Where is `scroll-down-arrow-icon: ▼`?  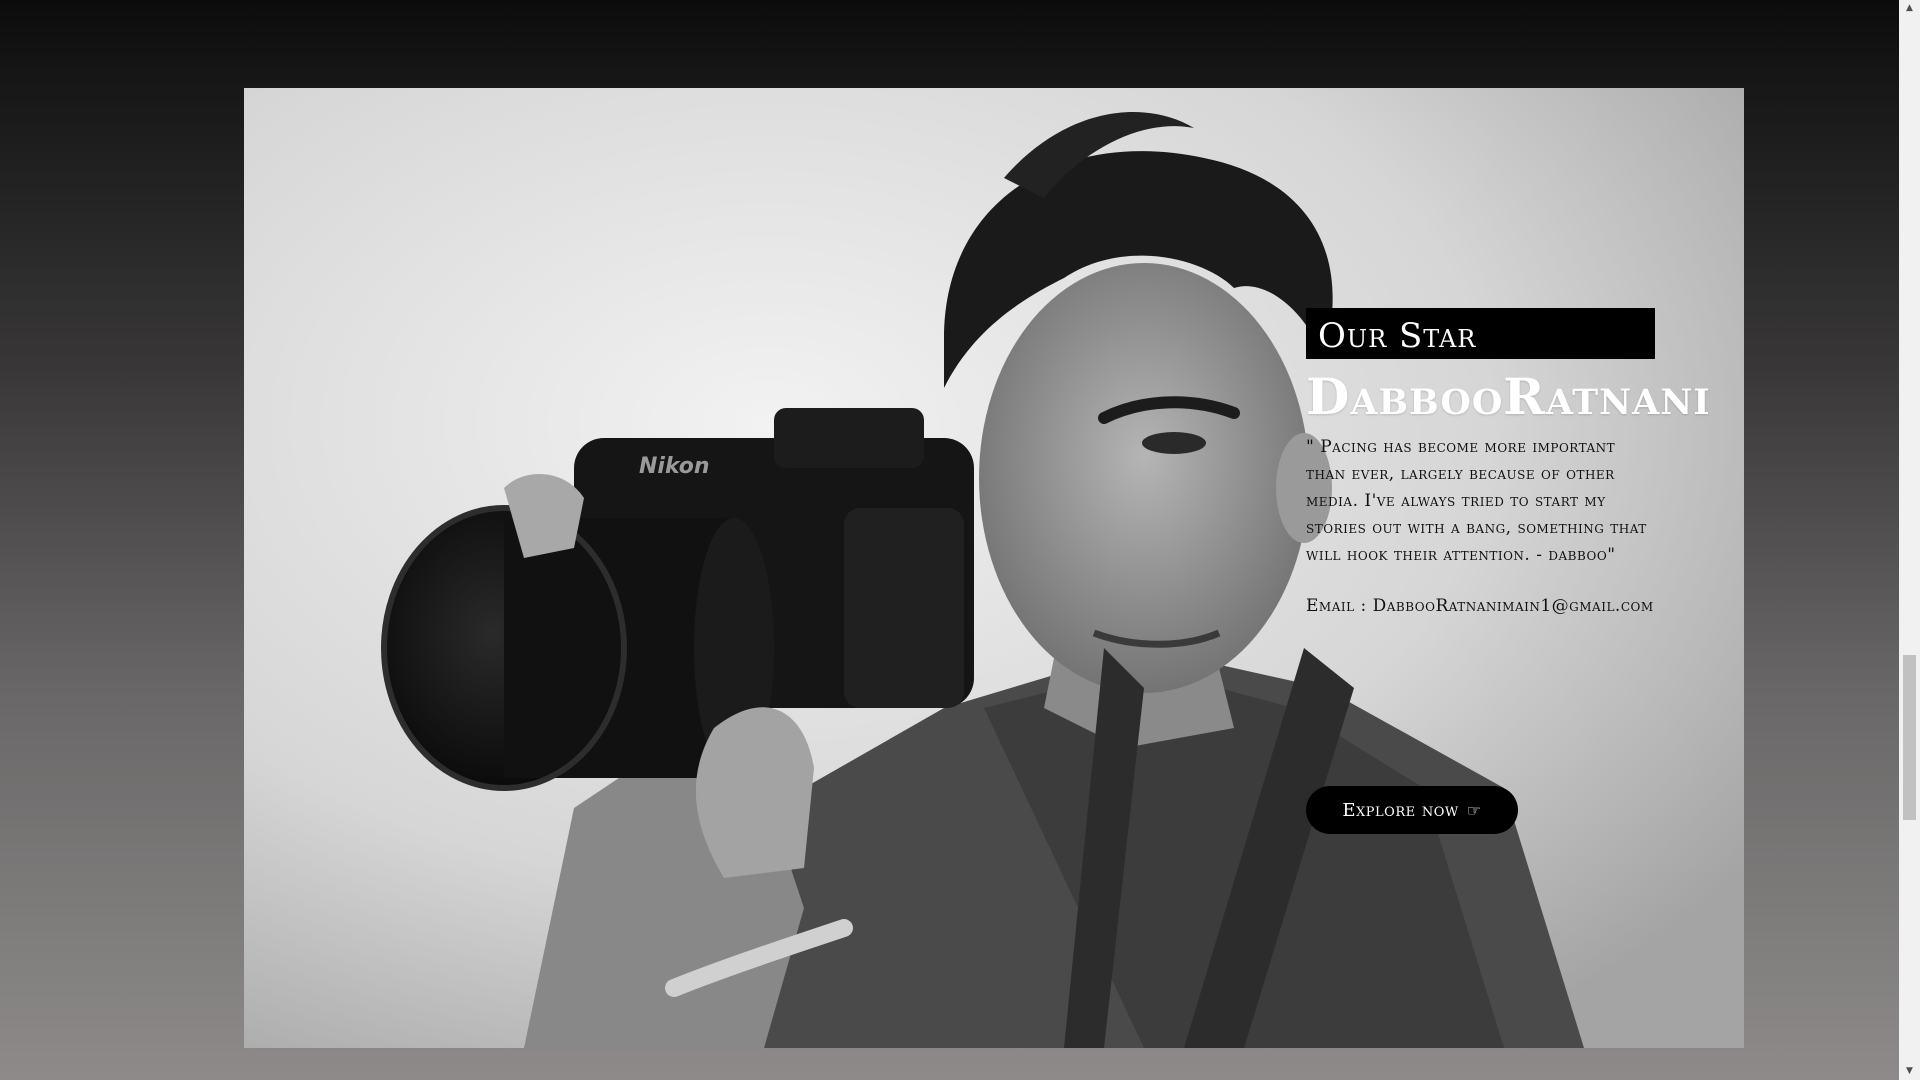
scroll-down-arrow-icon: ▼ is located at coordinates (1909, 1071).